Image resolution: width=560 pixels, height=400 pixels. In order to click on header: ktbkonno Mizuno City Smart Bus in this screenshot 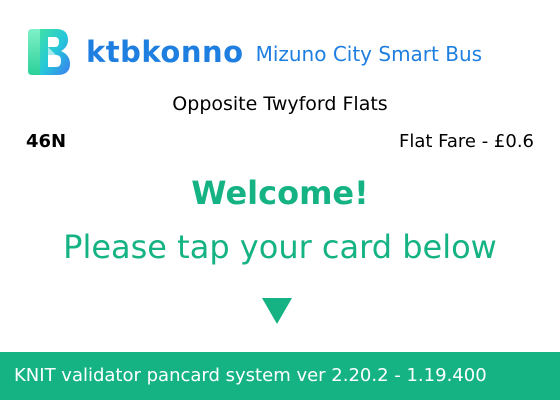, I will do `click(254, 52)`.